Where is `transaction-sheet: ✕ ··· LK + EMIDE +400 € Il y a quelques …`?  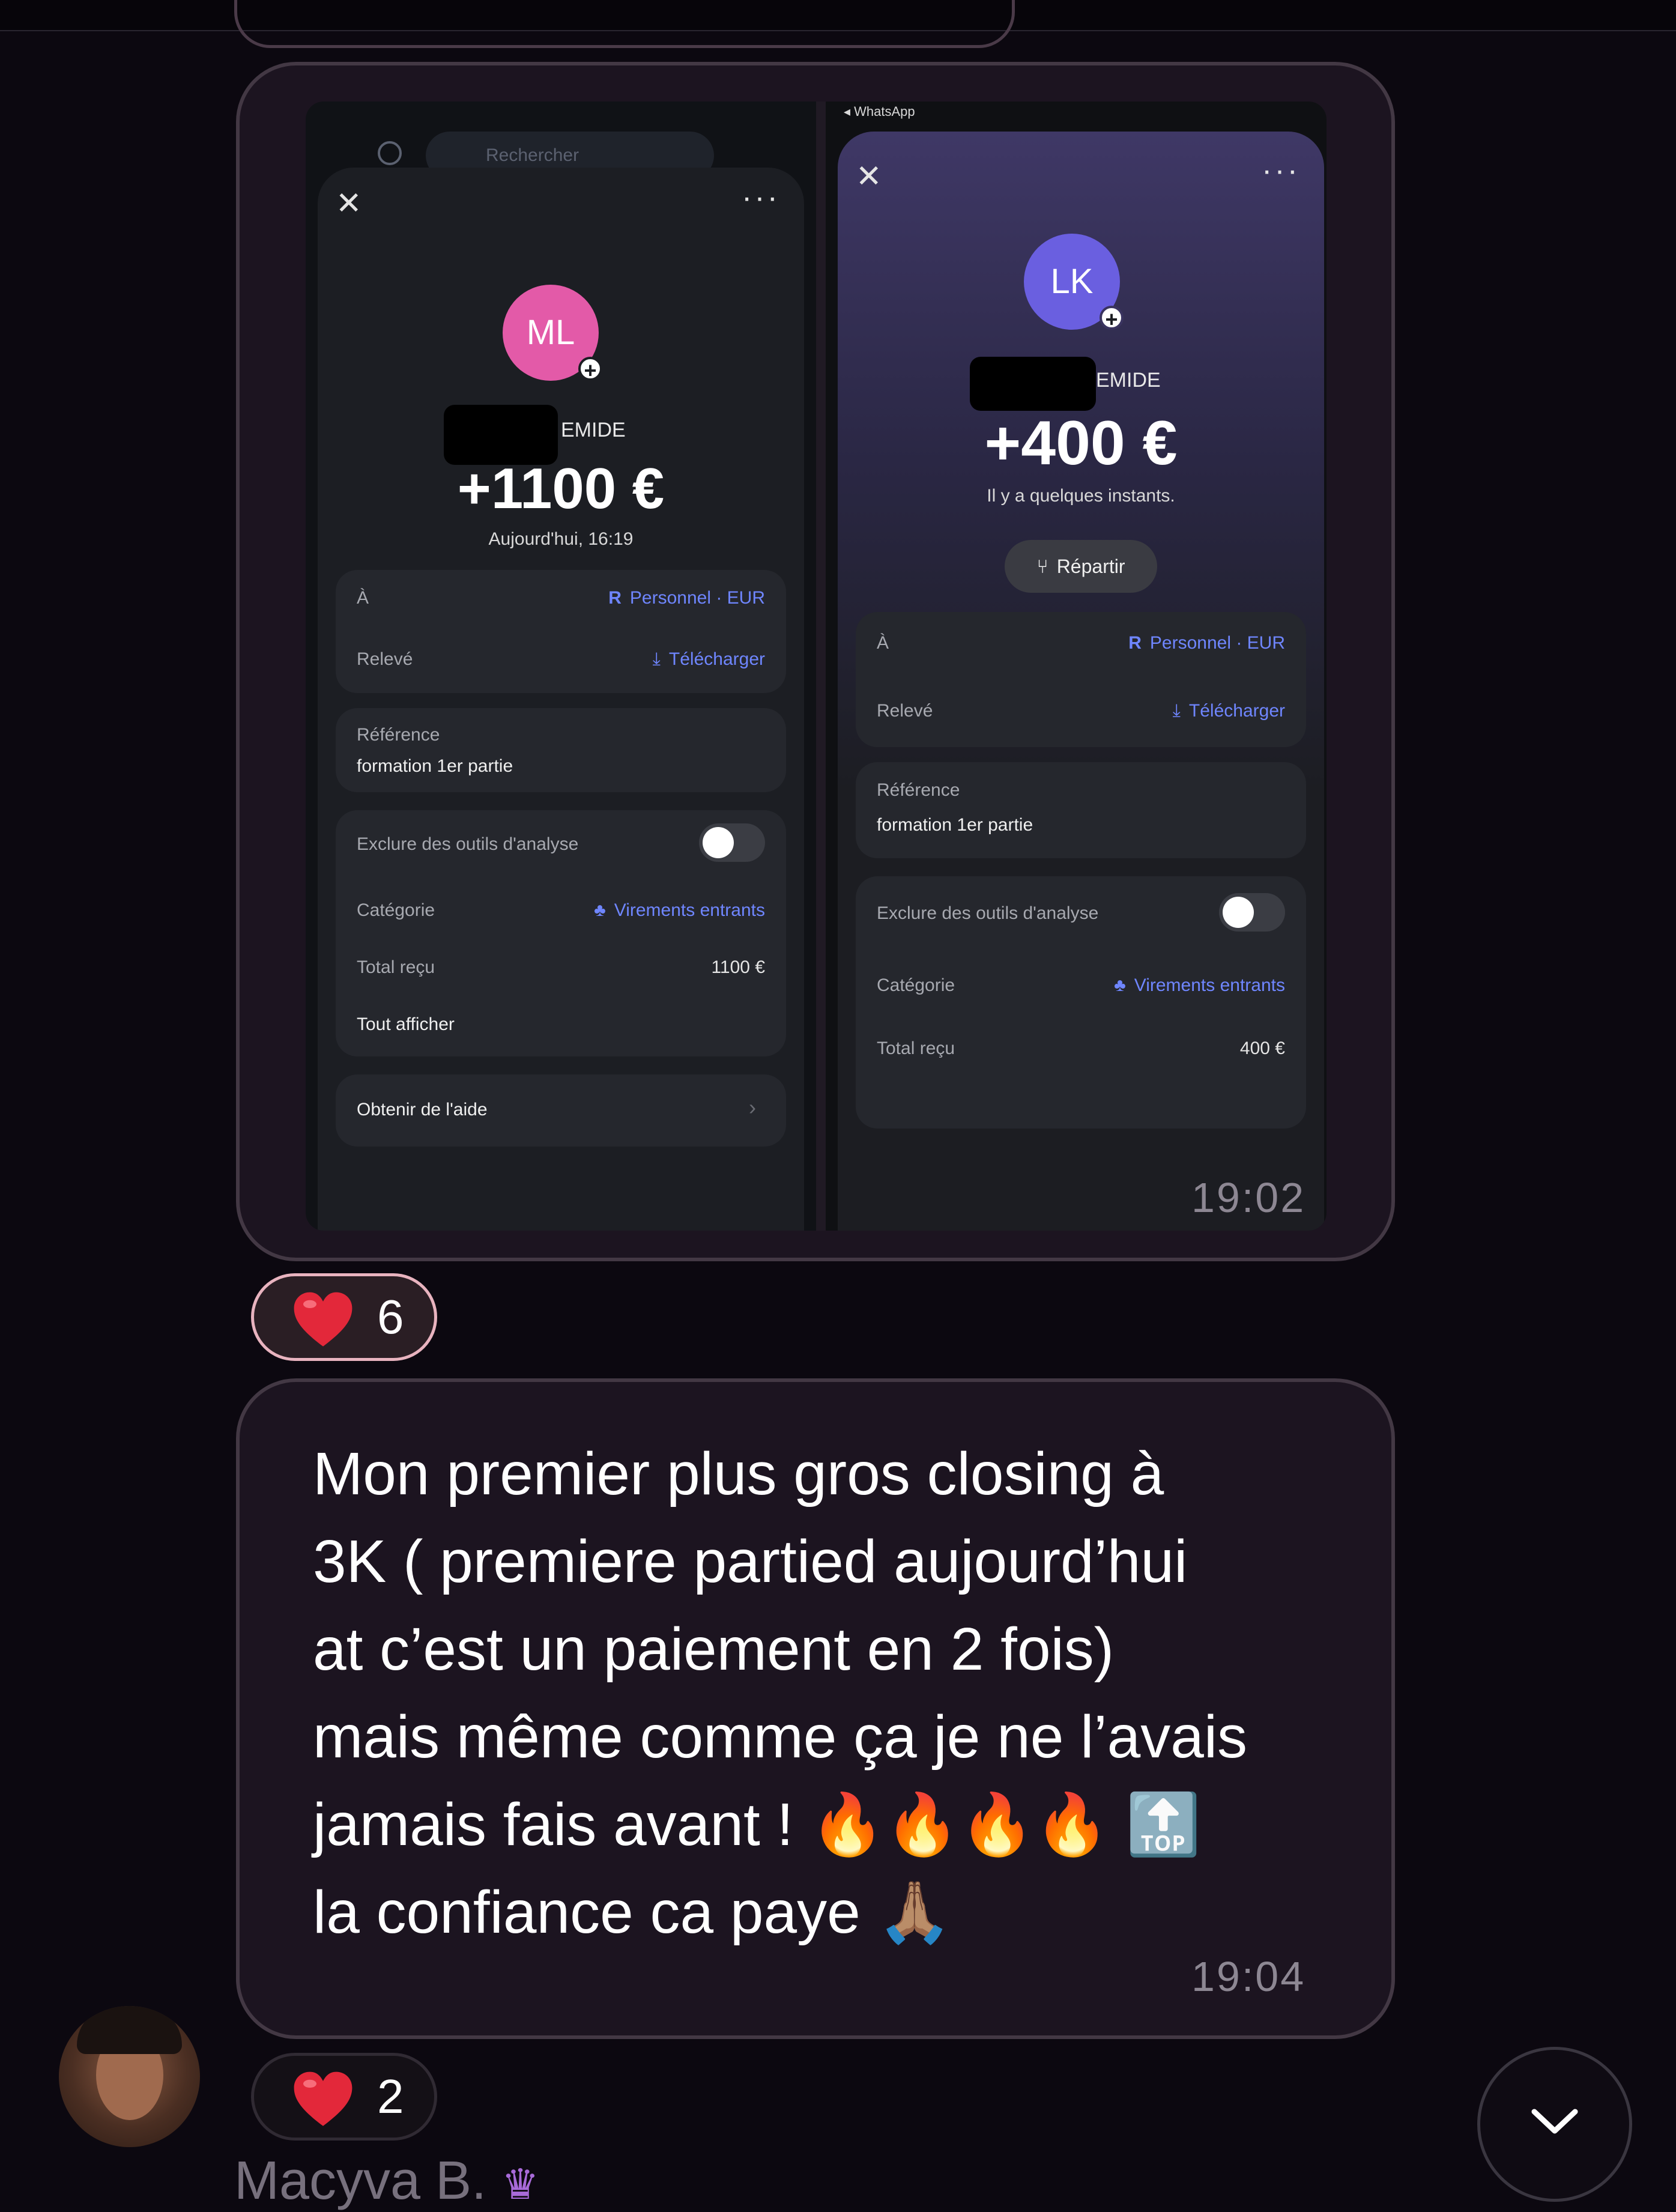
transaction-sheet: ✕ ··· LK + EMIDE +400 € Il y a quelques … is located at coordinates (1081, 682).